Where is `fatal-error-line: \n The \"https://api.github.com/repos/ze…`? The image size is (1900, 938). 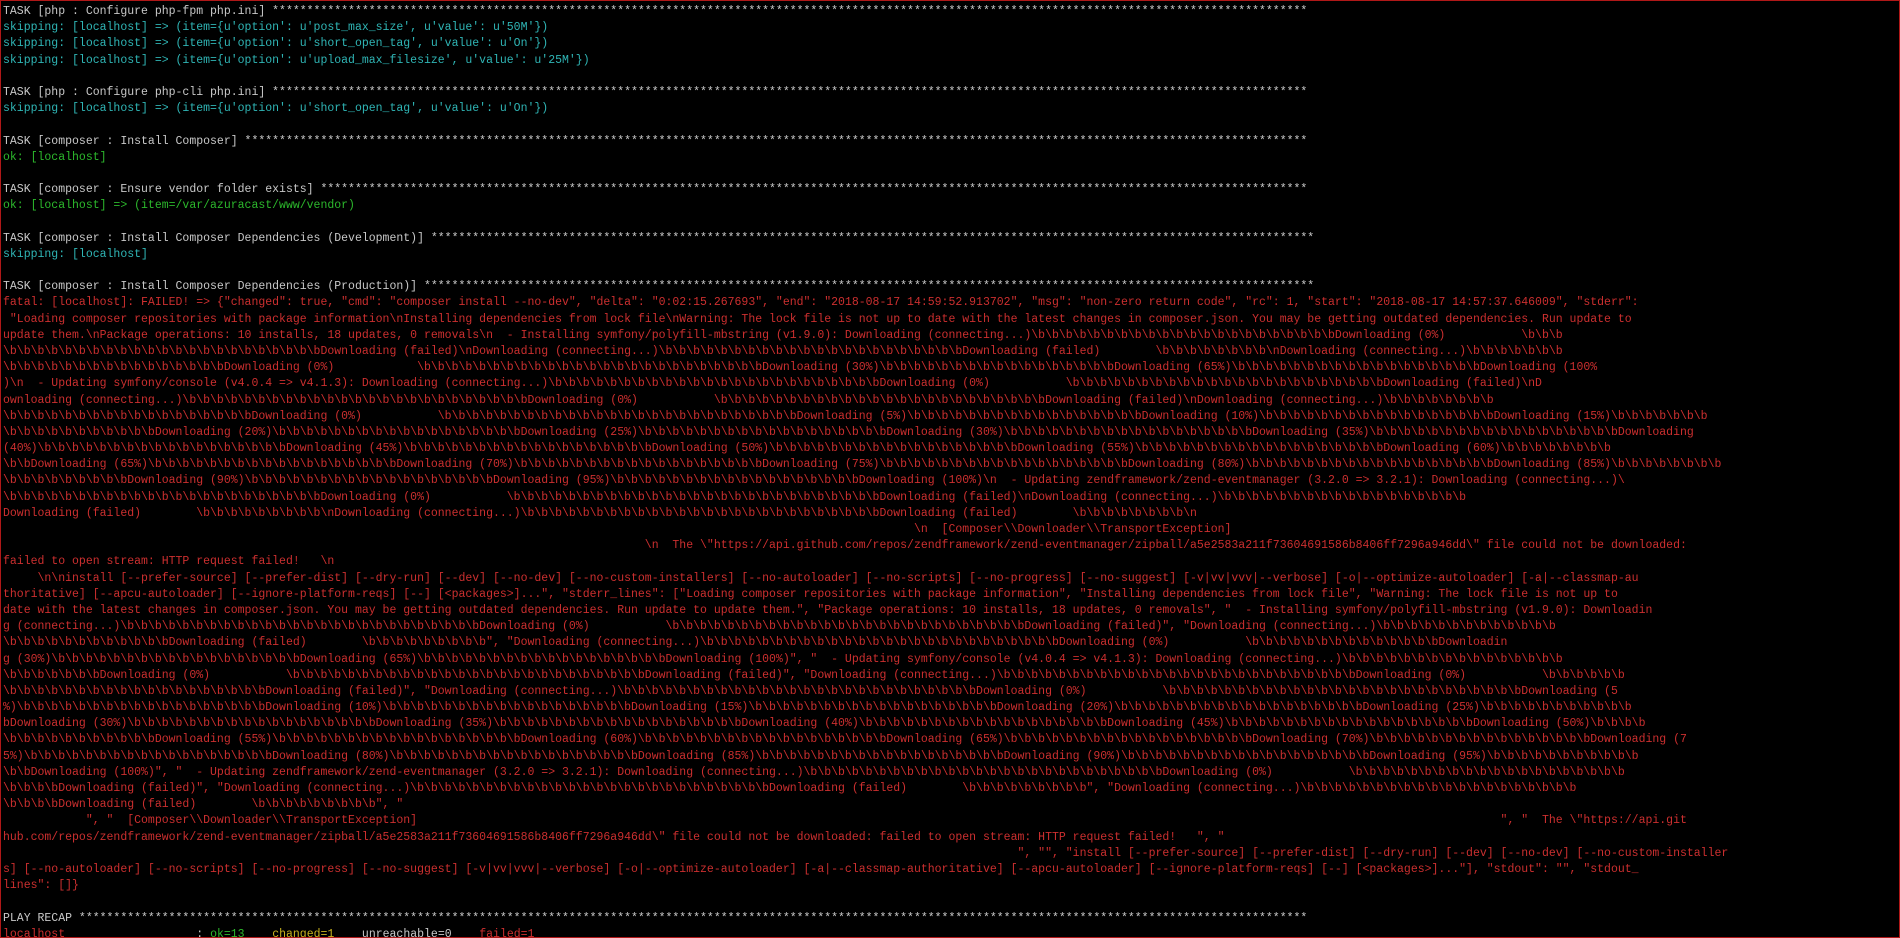
fatal-error-line: \n The \"https://api.github.com/repos/ze… is located at coordinates (845, 546).